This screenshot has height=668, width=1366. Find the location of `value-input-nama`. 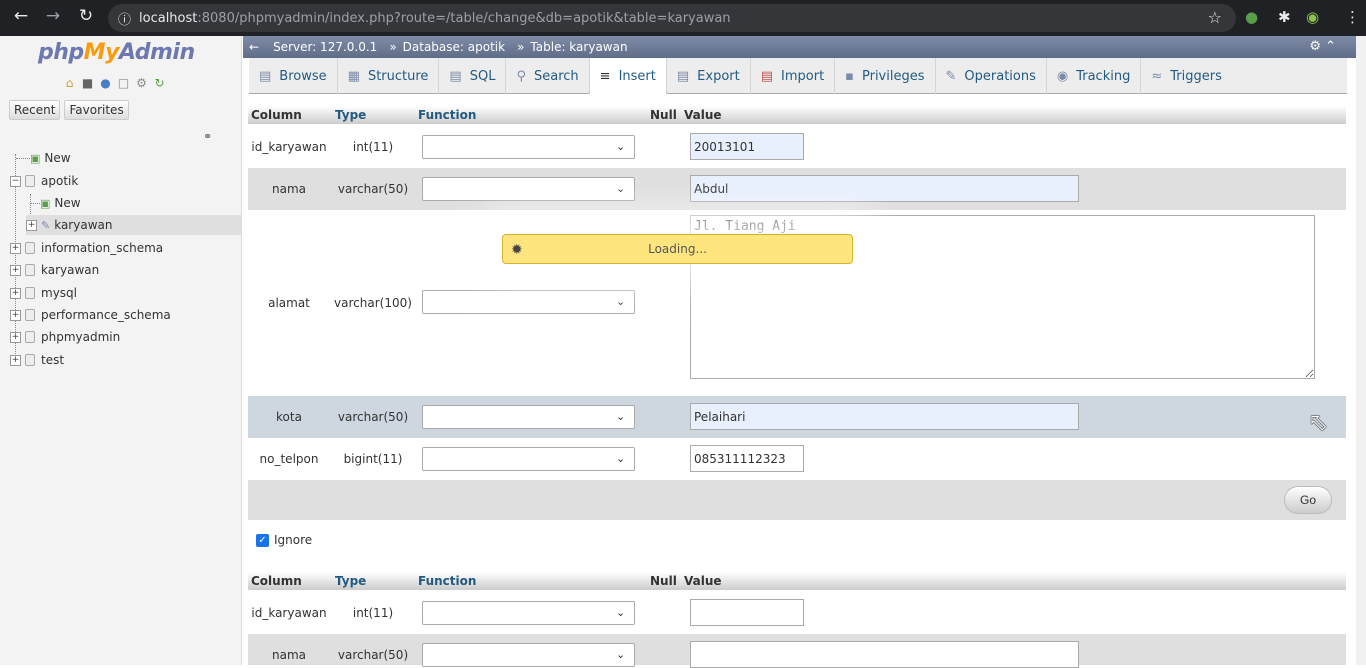

value-input-nama is located at coordinates (884, 188).